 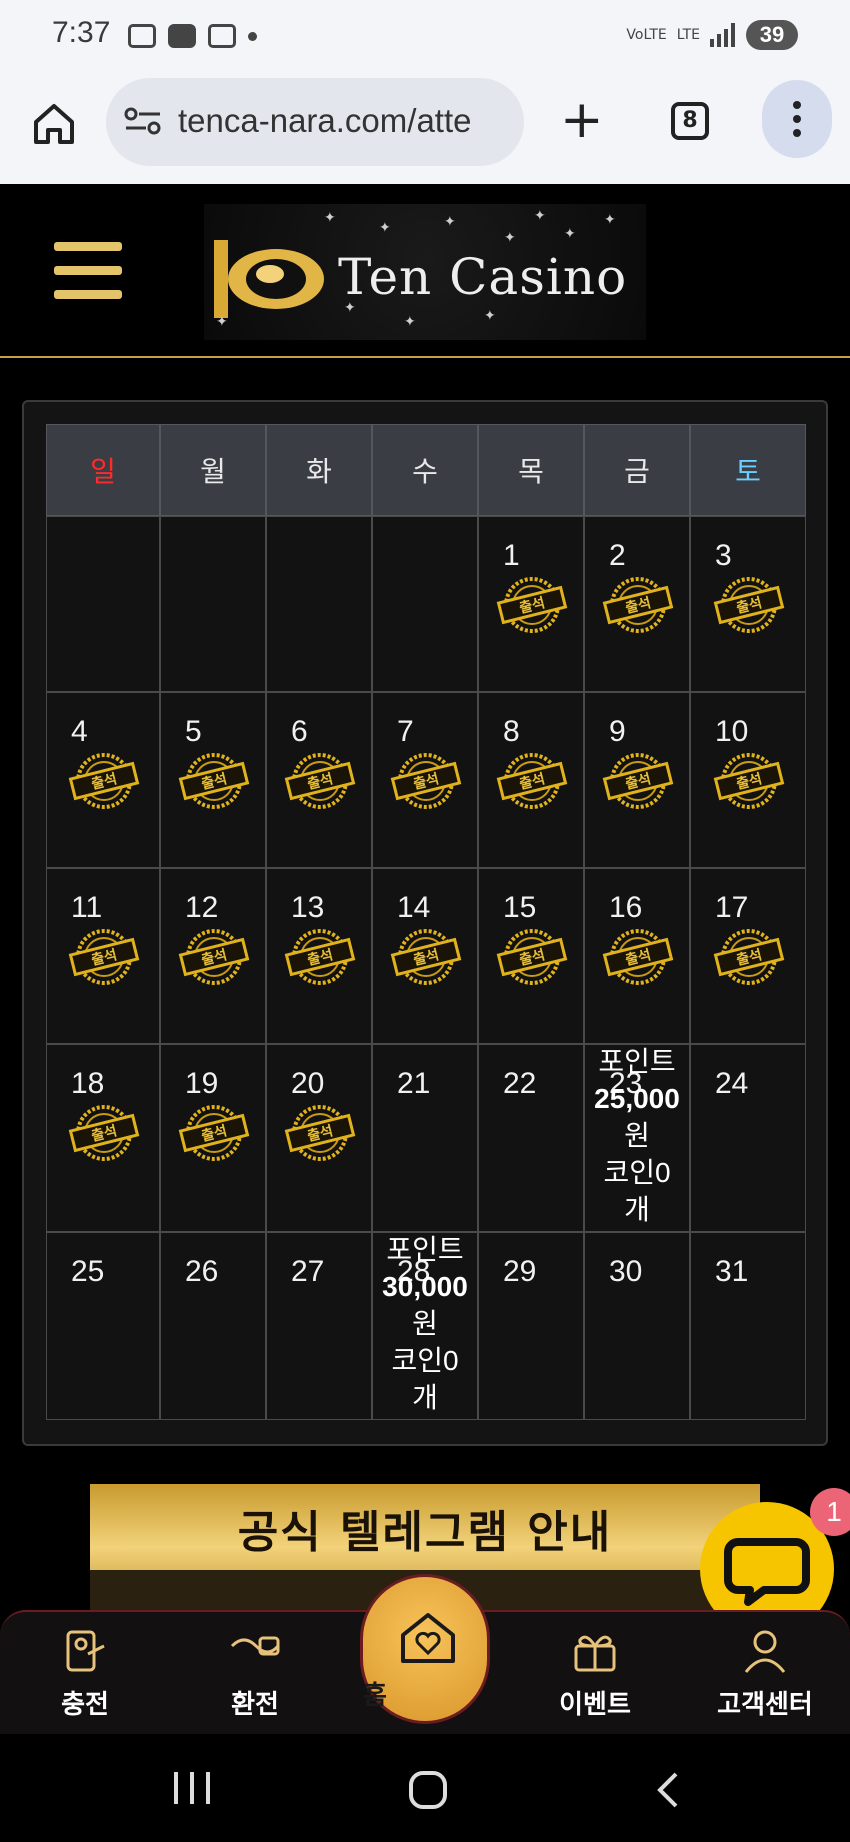 What do you see at coordinates (414, 907) in the screenshot?
I see `day-number: 14` at bounding box center [414, 907].